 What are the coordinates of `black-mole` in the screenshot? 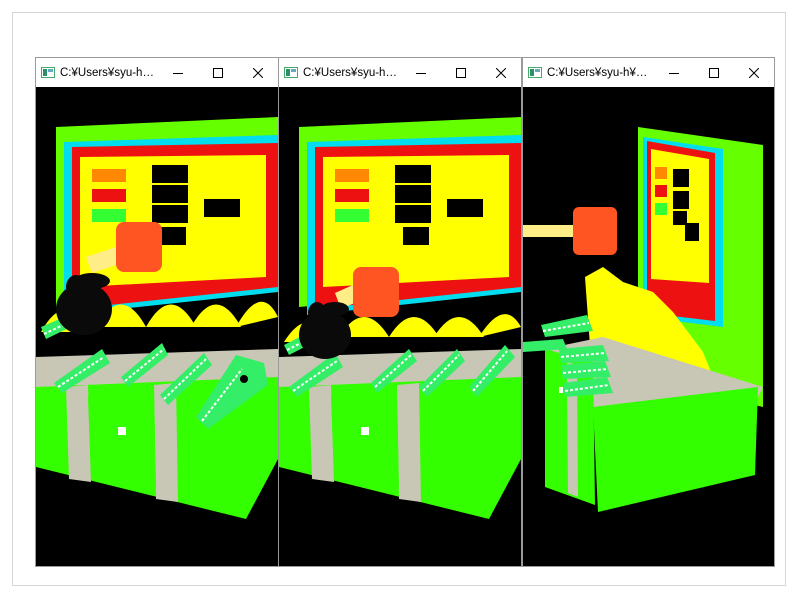 It's located at (325, 330).